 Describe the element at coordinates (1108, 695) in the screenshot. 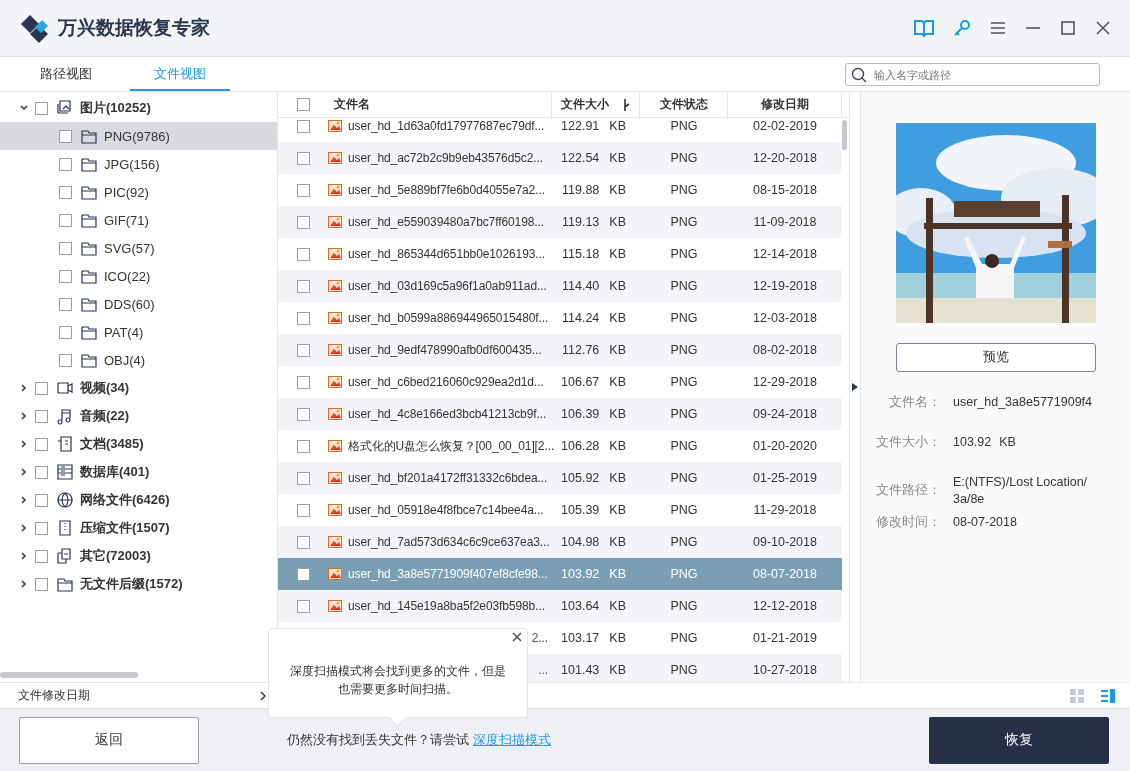

I see `list-view-icon` at that location.